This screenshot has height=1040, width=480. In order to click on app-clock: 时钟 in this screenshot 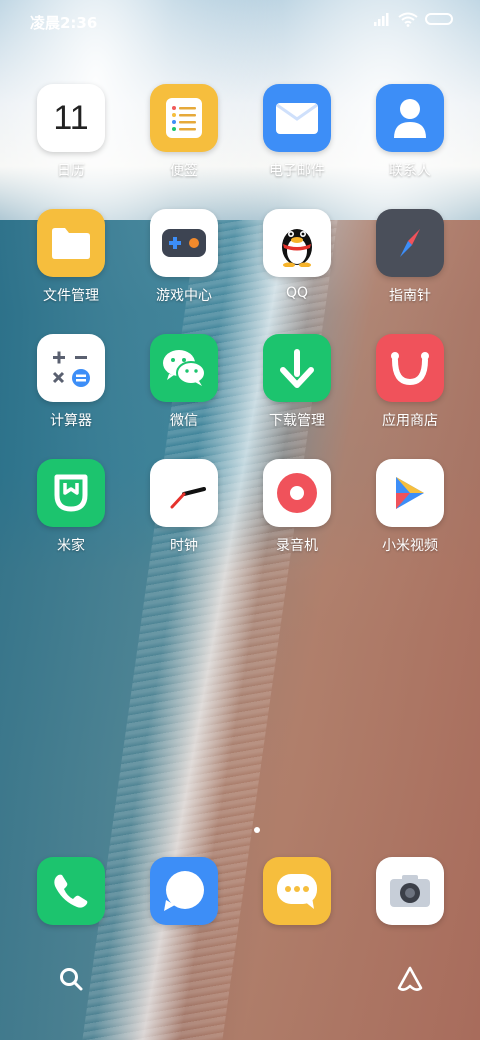, I will do `click(184, 507)`.